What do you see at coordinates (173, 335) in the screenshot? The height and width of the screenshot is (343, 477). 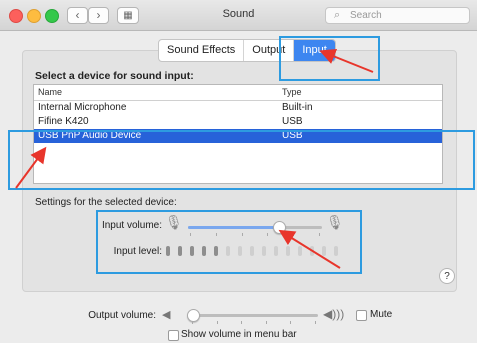 I see `show-volume-menubar-checkbox` at bounding box center [173, 335].